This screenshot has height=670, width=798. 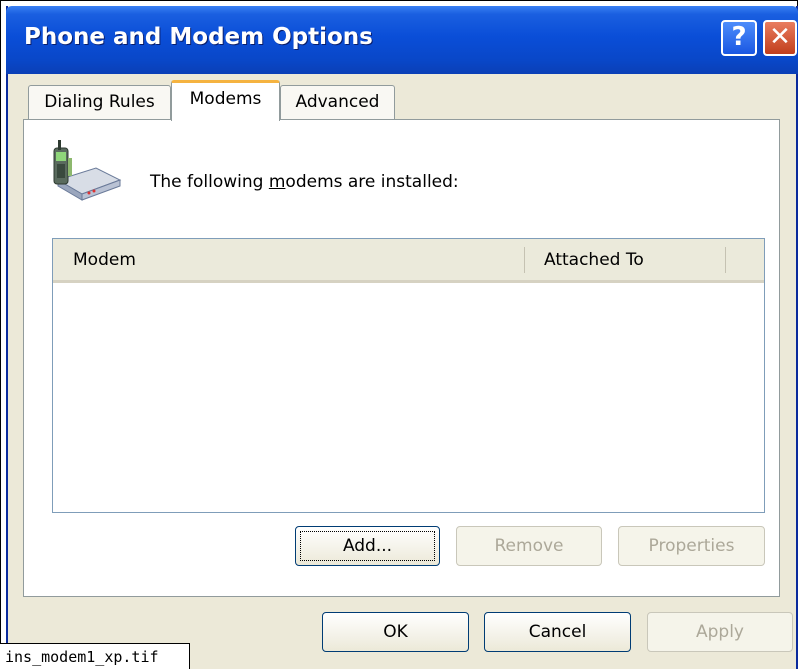 I want to click on help-icon: ?, so click(x=739, y=37).